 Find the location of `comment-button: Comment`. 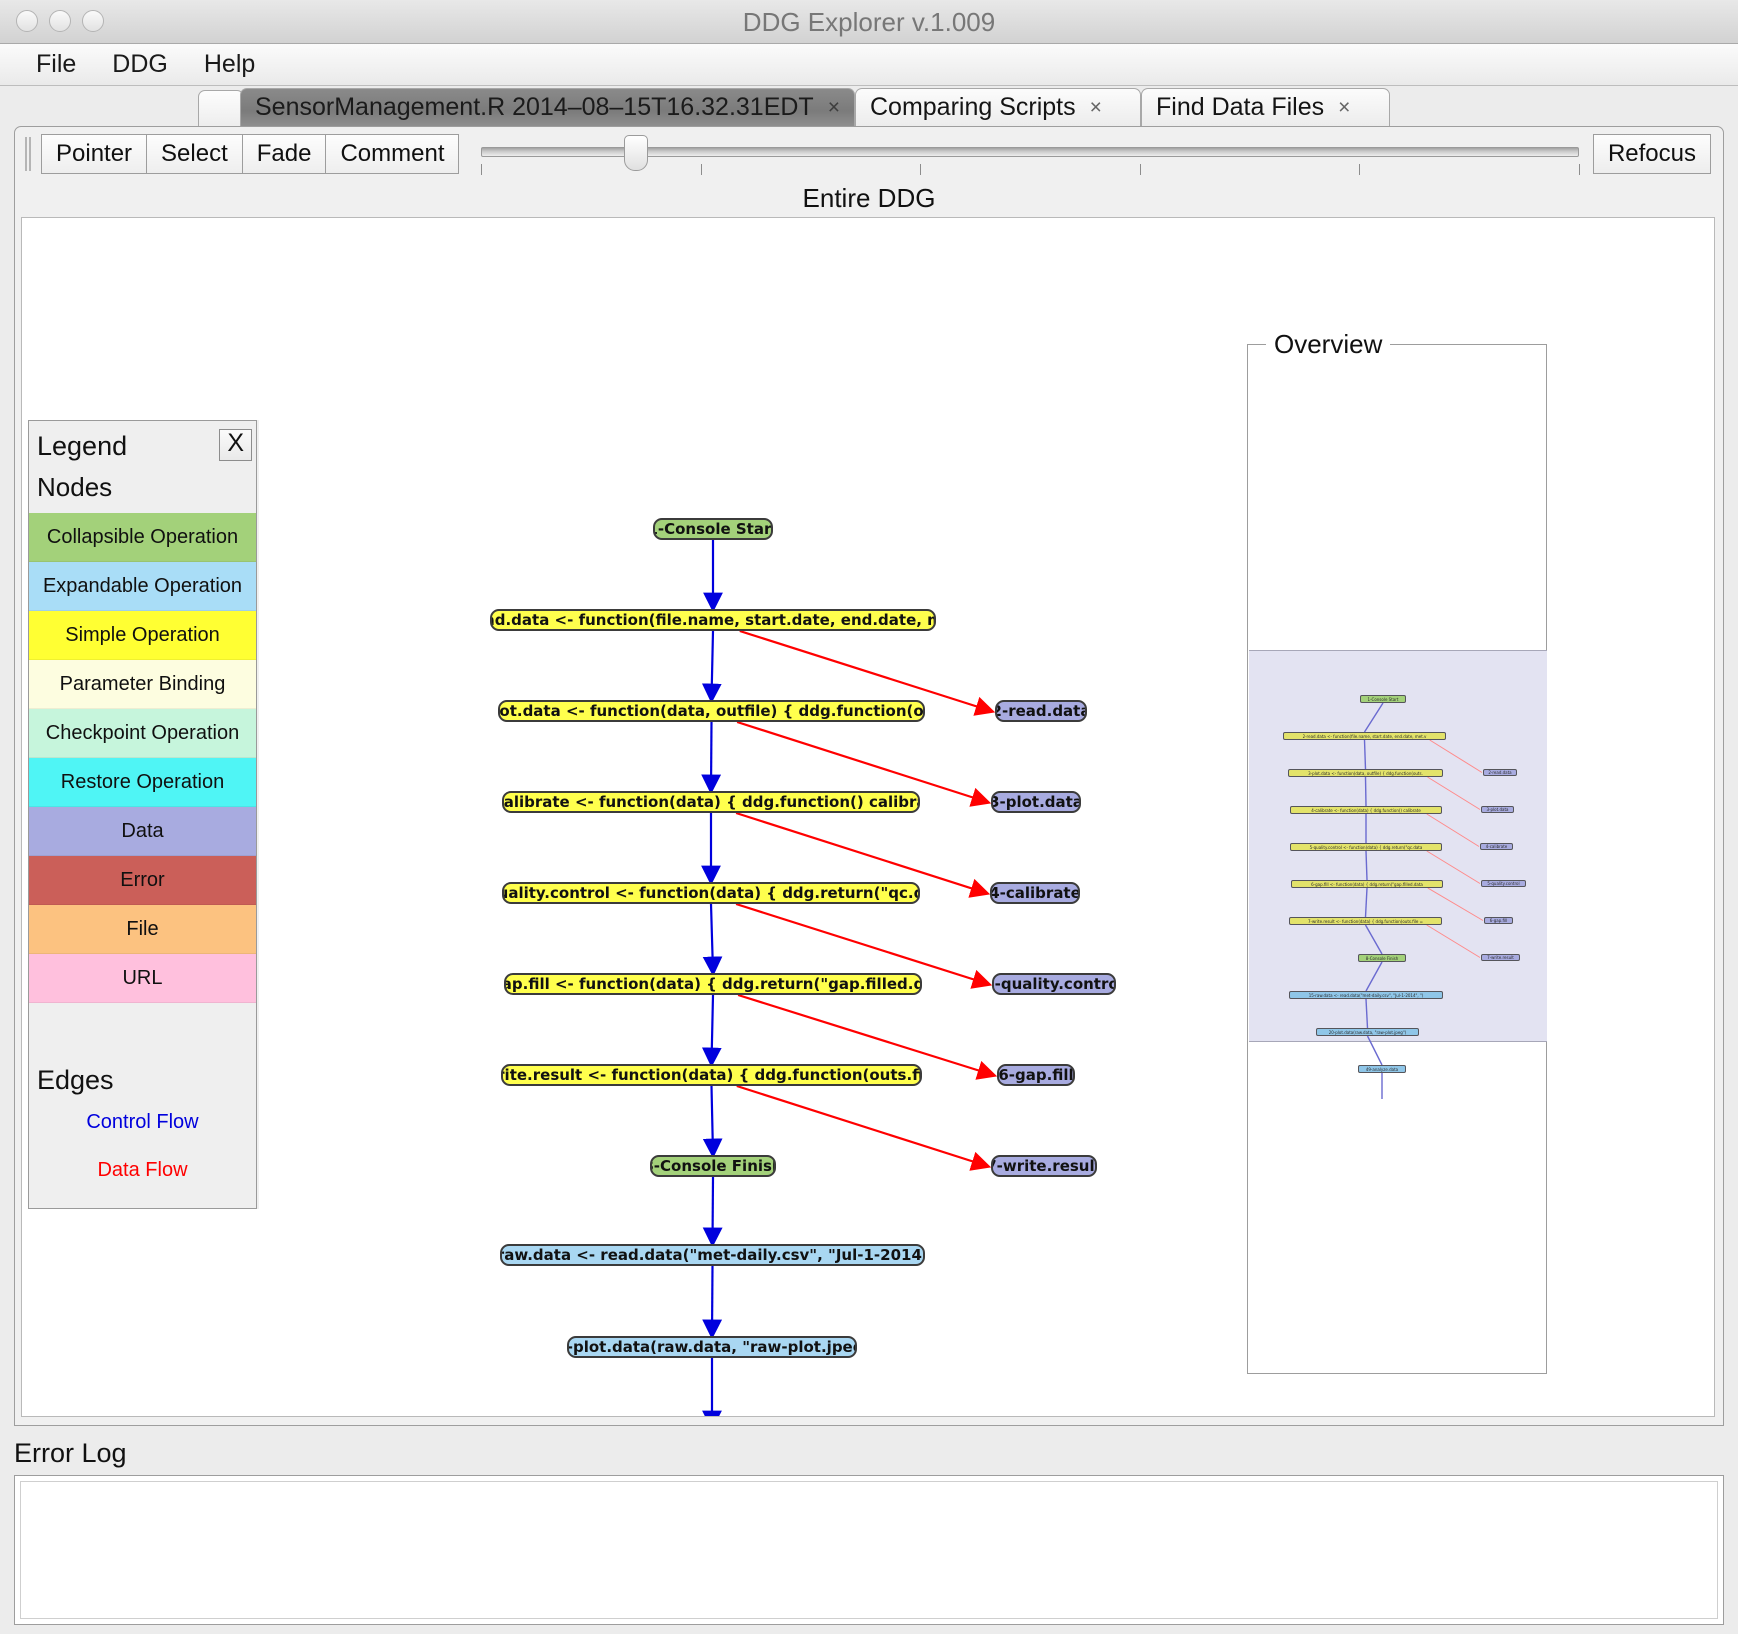

comment-button: Comment is located at coordinates (392, 154).